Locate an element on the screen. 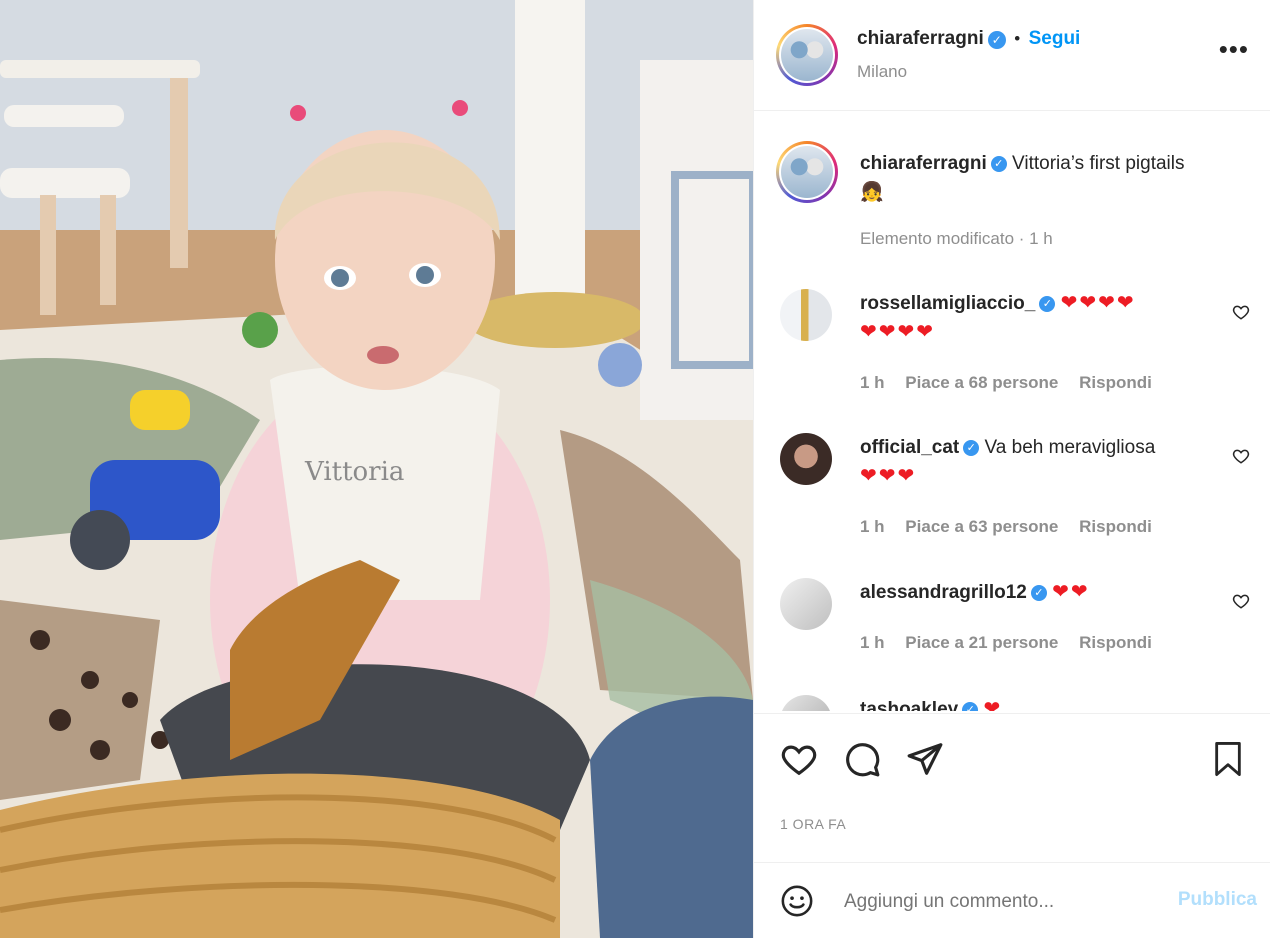 The image size is (1270, 939). comment-text: ❤❤❤❤ is located at coordinates (1098, 303).